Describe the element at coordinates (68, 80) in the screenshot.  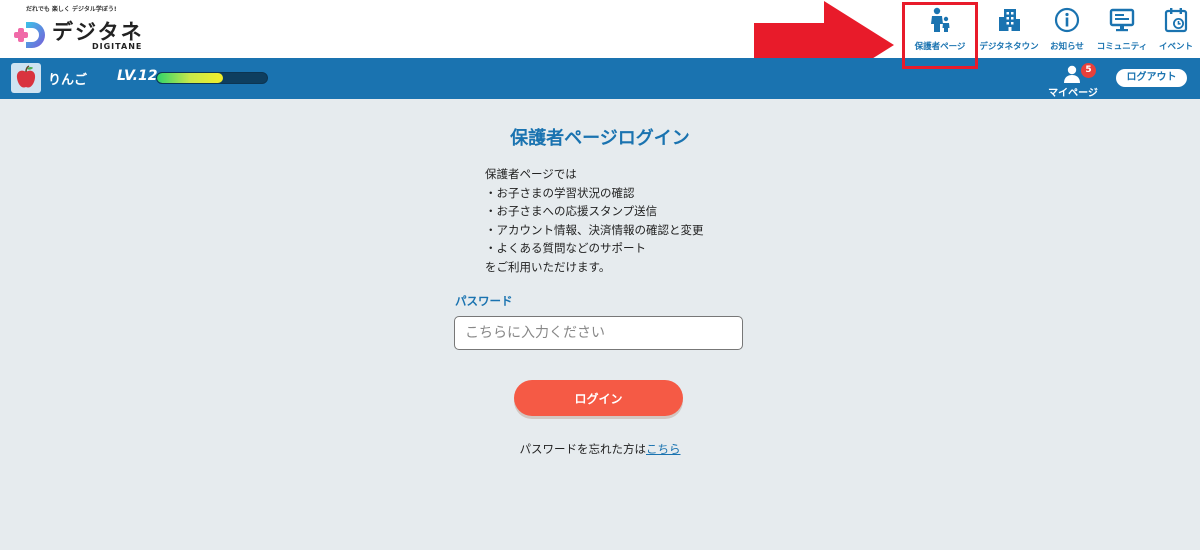
I see `username: りんご` at that location.